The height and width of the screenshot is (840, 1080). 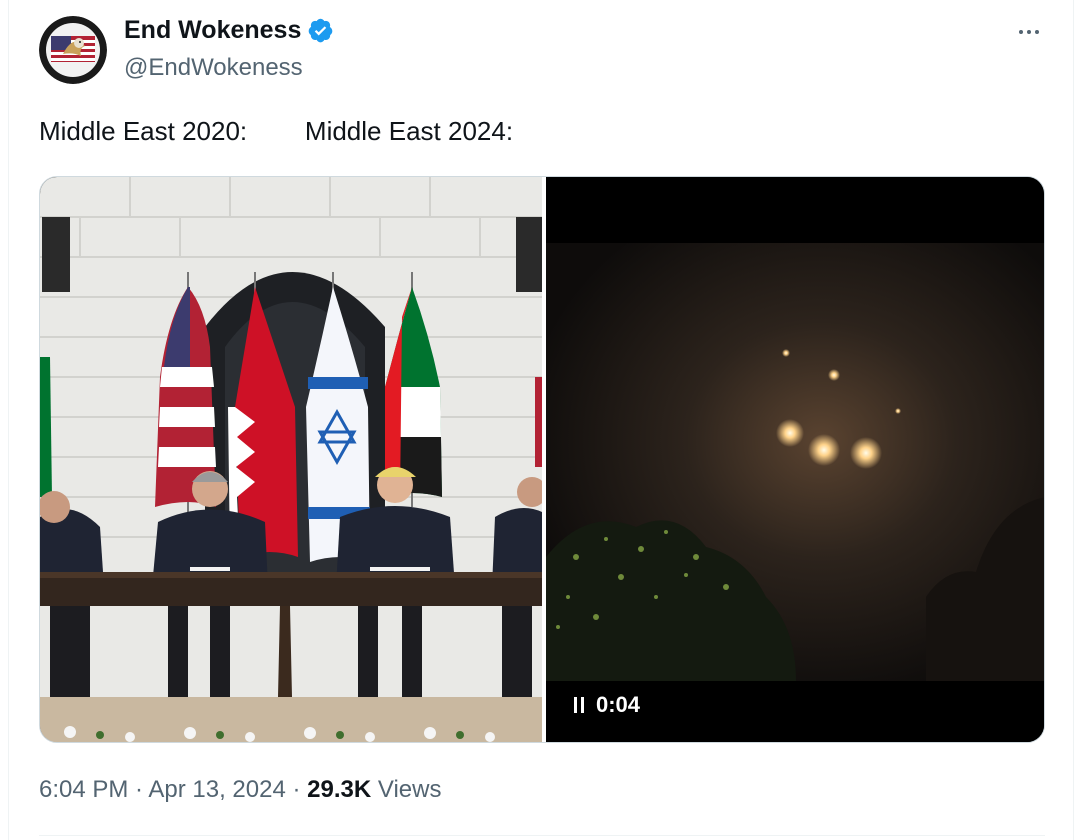 I want to click on video-playback-controls: 0:04, so click(x=607, y=705).